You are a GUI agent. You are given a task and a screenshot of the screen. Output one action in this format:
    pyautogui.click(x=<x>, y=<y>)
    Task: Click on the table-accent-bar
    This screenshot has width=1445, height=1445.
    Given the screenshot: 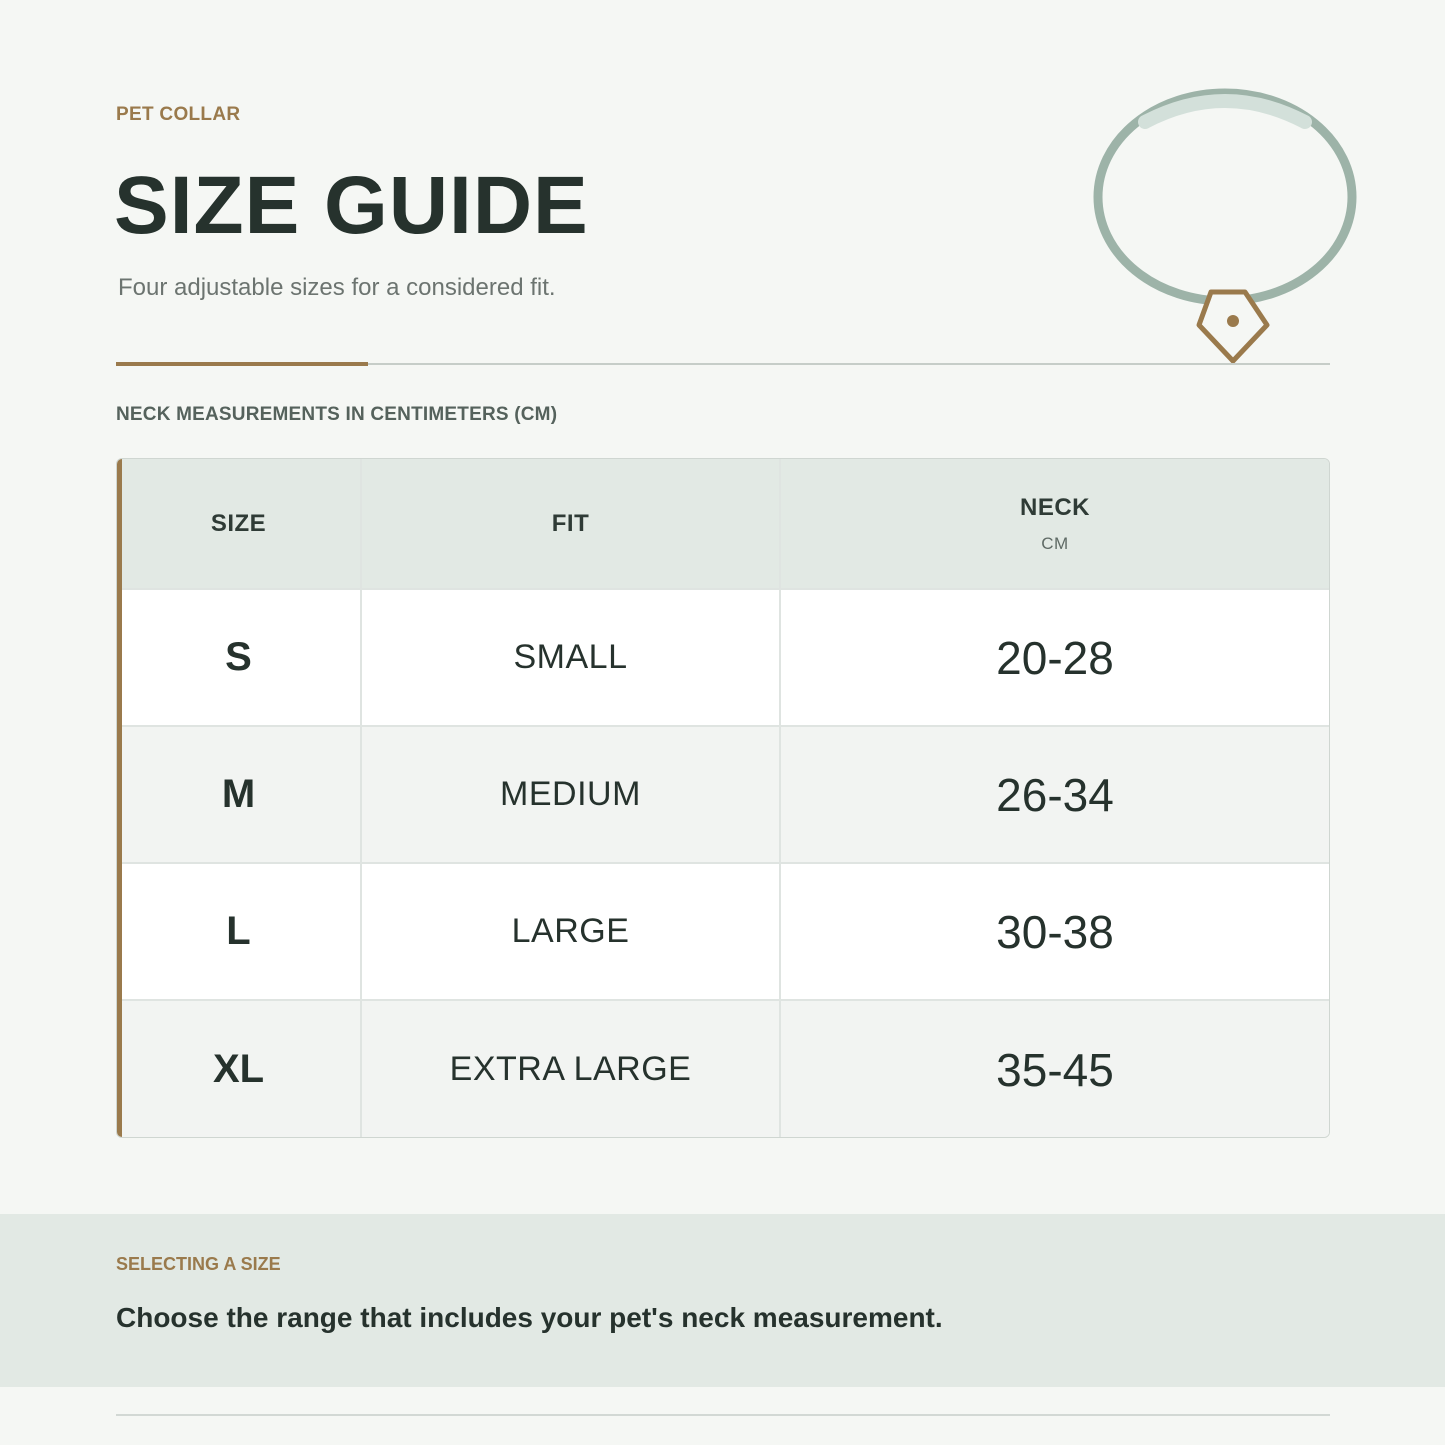 What is the action you would take?
    pyautogui.click(x=119, y=798)
    